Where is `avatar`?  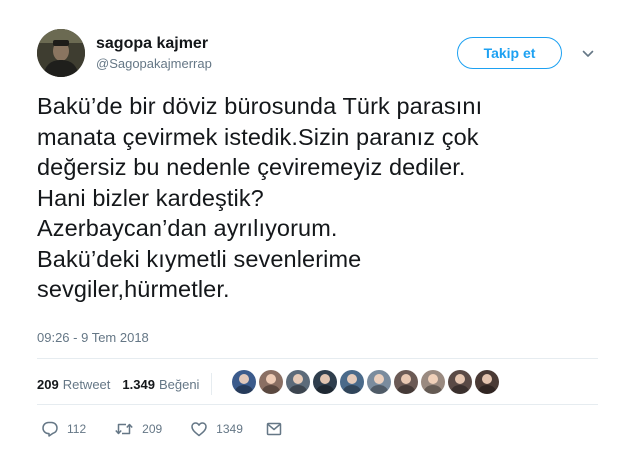 avatar is located at coordinates (61, 53).